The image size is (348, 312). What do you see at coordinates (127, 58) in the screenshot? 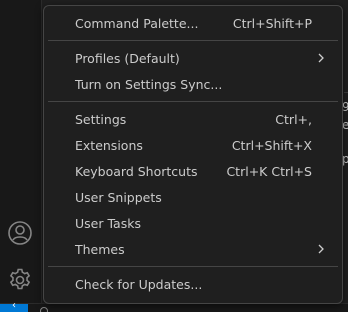
I see `menu-item-label: Profiles (Default)` at bounding box center [127, 58].